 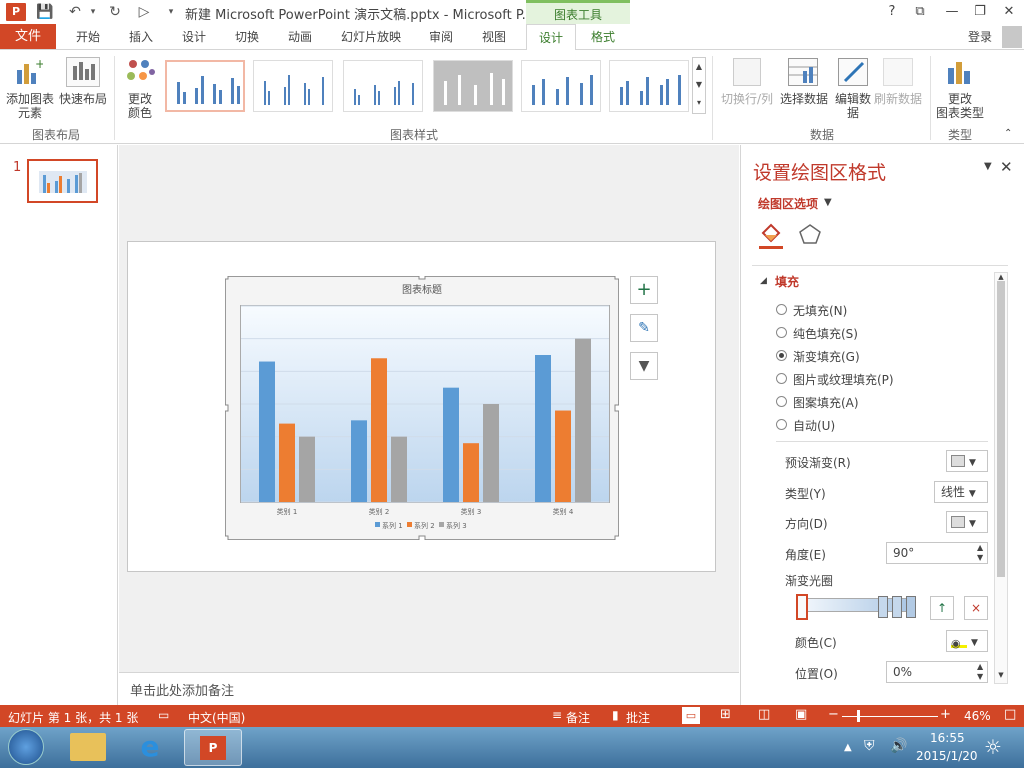 I want to click on normal-view-icon: ▭, so click(x=691, y=715).